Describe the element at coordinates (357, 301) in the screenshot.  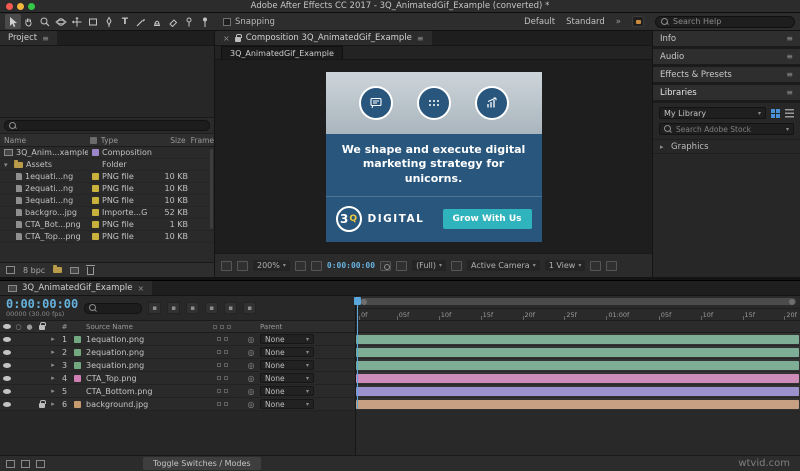
I see `current-time-indicator-handle` at that location.